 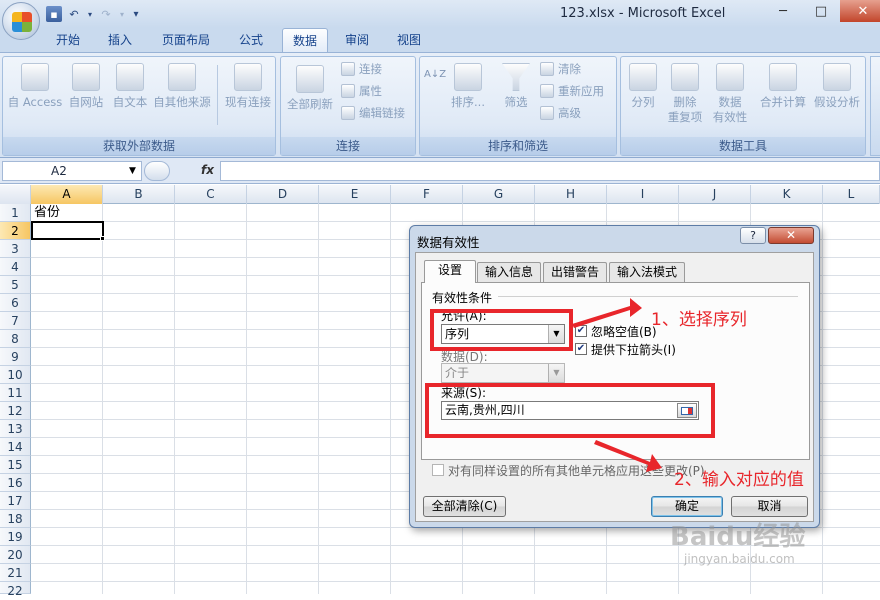 What do you see at coordinates (15, 429) in the screenshot?
I see `row-header: 13` at bounding box center [15, 429].